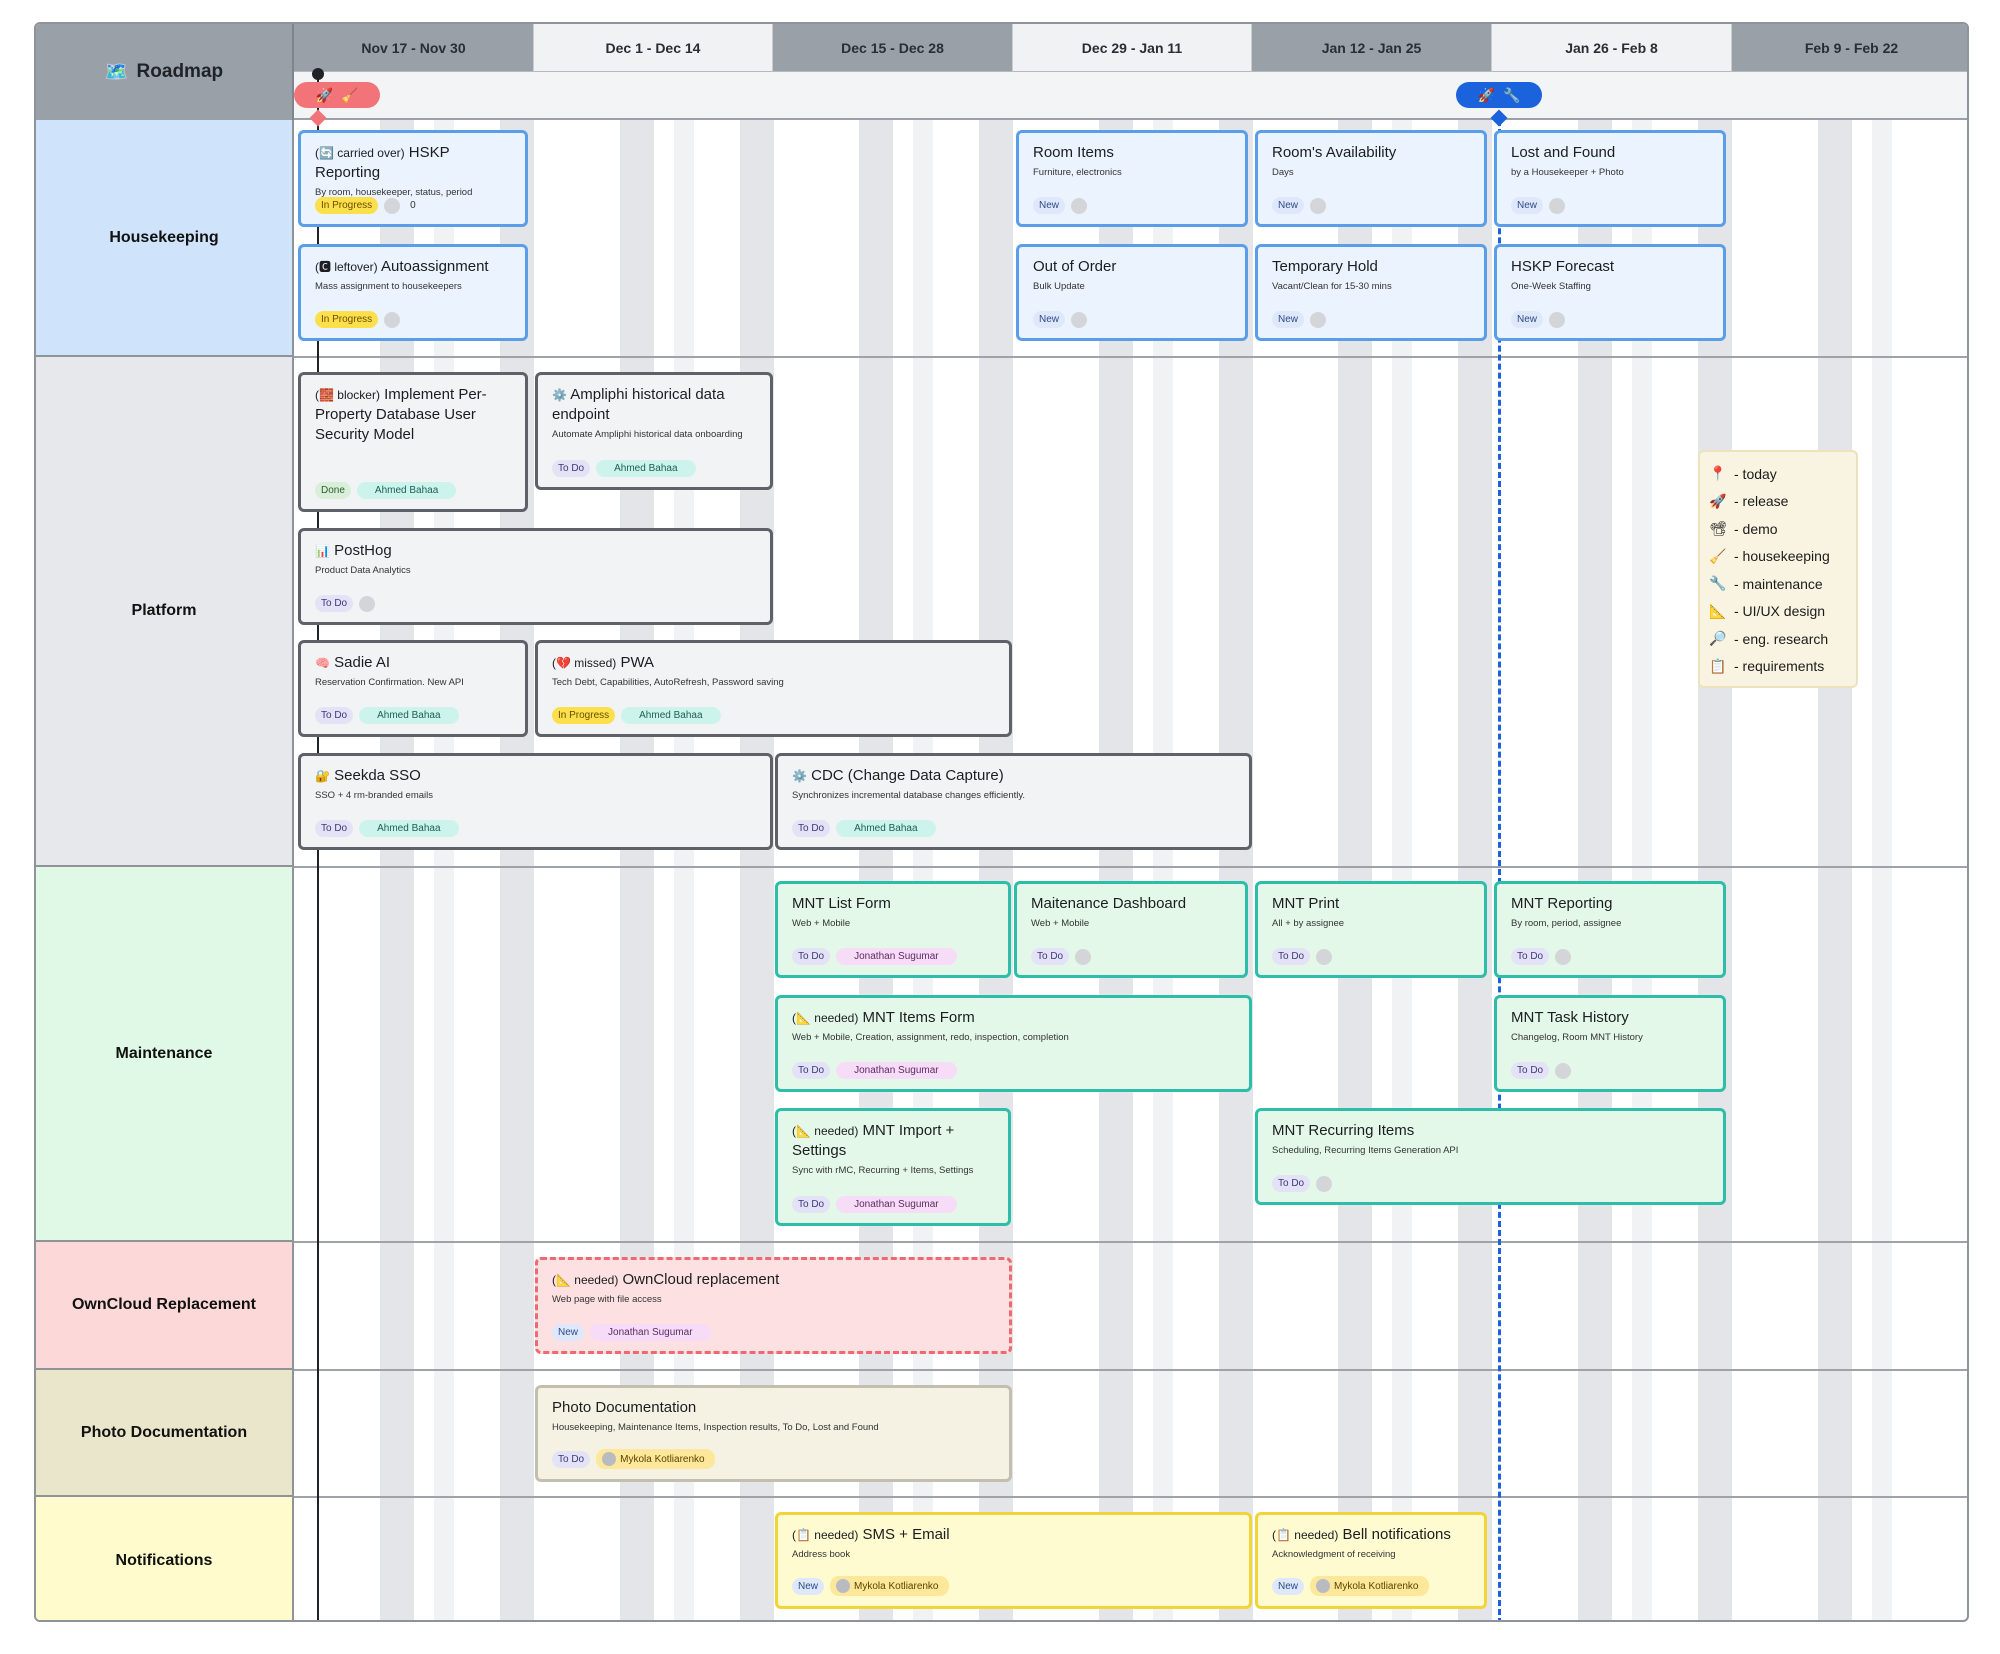 Image resolution: width=2000 pixels, height=1654 pixels. Describe the element at coordinates (1778, 584) in the screenshot. I see `legend-item: 🔧 - maintenance` at that location.